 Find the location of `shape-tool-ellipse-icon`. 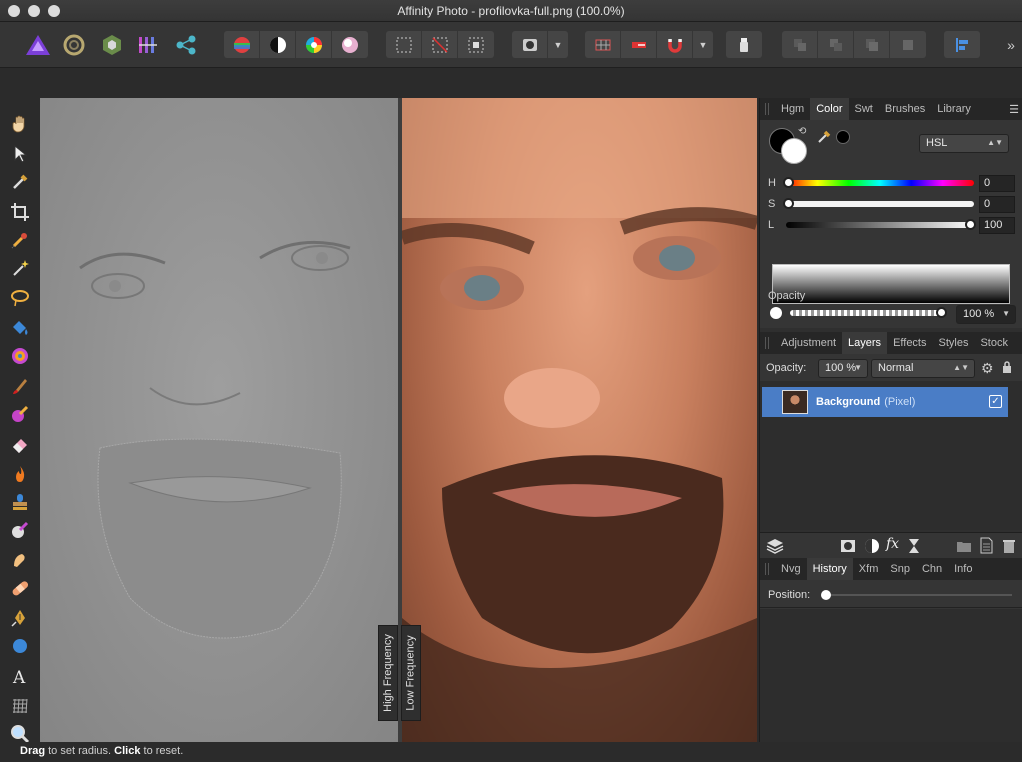

shape-tool-ellipse-icon is located at coordinates (20, 646).